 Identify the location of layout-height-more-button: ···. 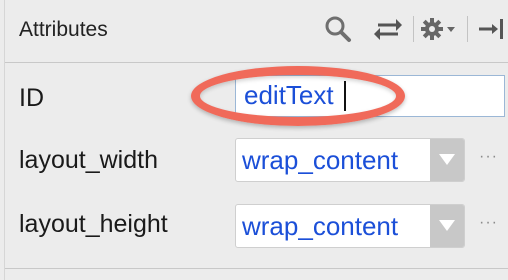
(488, 223).